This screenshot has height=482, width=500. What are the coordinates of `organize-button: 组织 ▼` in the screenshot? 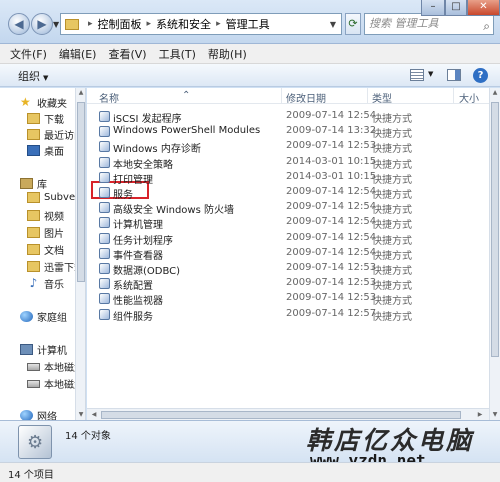 It's located at (33, 76).